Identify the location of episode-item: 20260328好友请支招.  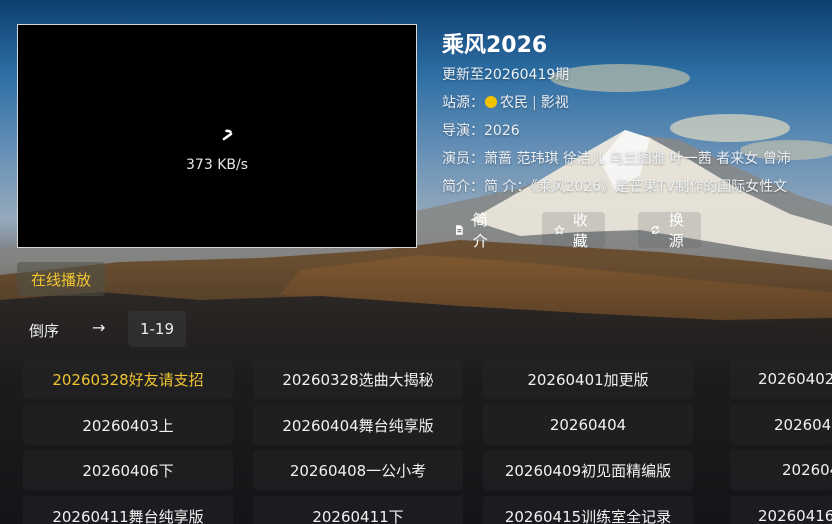
(128, 379).